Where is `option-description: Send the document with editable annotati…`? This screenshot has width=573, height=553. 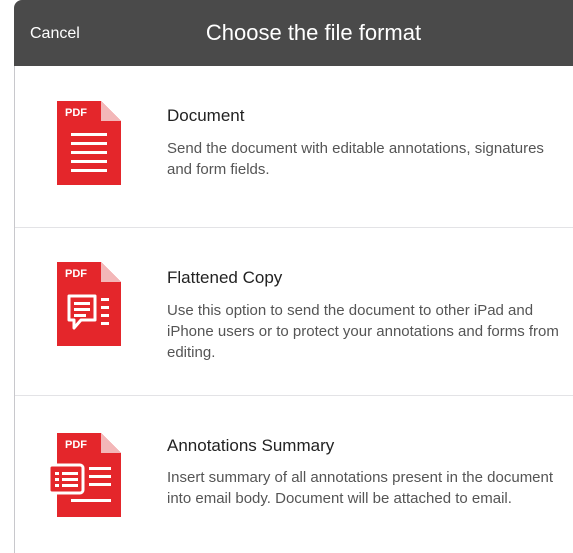
option-description: Send the document with editable annotati… is located at coordinates (355, 159).